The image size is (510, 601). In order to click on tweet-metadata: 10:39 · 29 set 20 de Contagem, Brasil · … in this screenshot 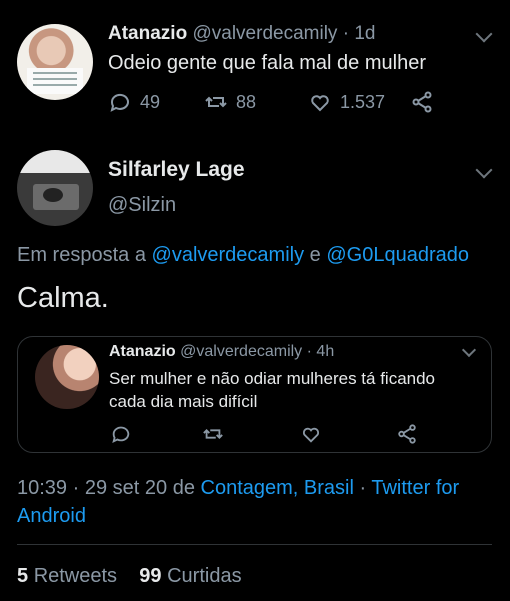, I will do `click(254, 502)`.